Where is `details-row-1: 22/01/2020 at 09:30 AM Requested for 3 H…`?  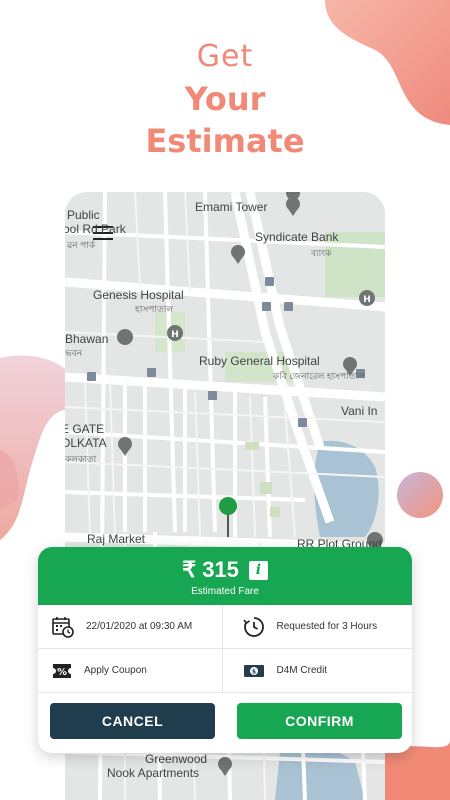 details-row-1: 22/01/2020 at 09:30 AM Requested for 3 H… is located at coordinates (225, 627).